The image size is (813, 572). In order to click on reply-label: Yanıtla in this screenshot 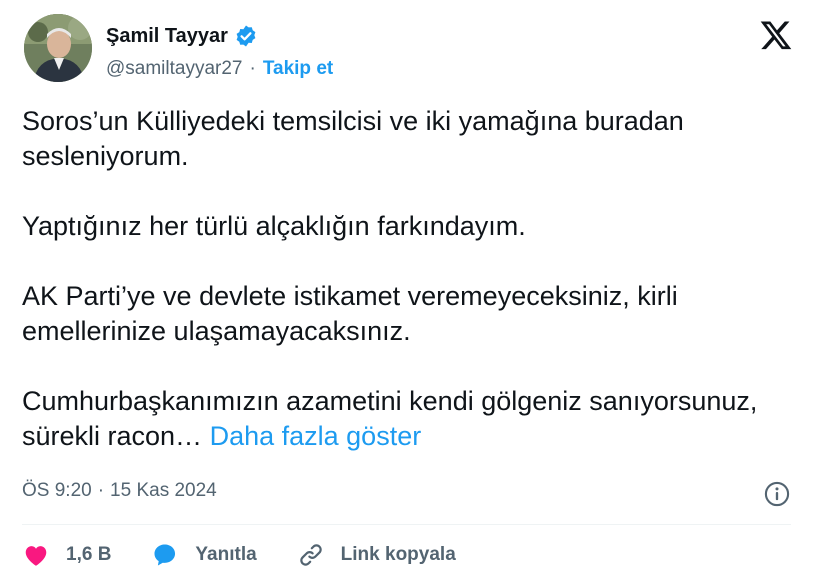, I will do `click(226, 554)`.